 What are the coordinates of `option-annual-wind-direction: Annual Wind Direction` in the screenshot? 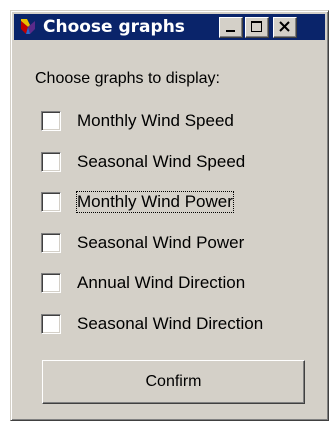 It's located at (181, 283).